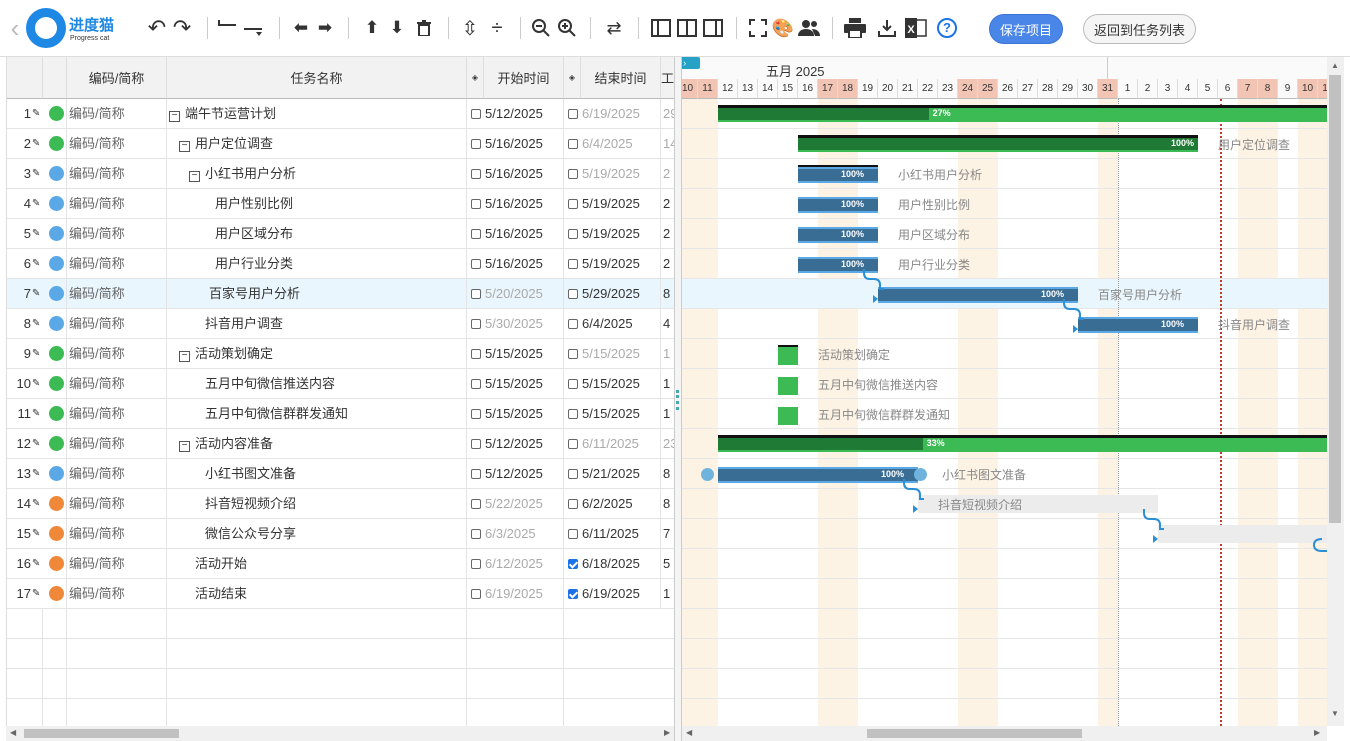  What do you see at coordinates (317, 474) in the screenshot?
I see `name-cell: 小红书图文准备` at bounding box center [317, 474].